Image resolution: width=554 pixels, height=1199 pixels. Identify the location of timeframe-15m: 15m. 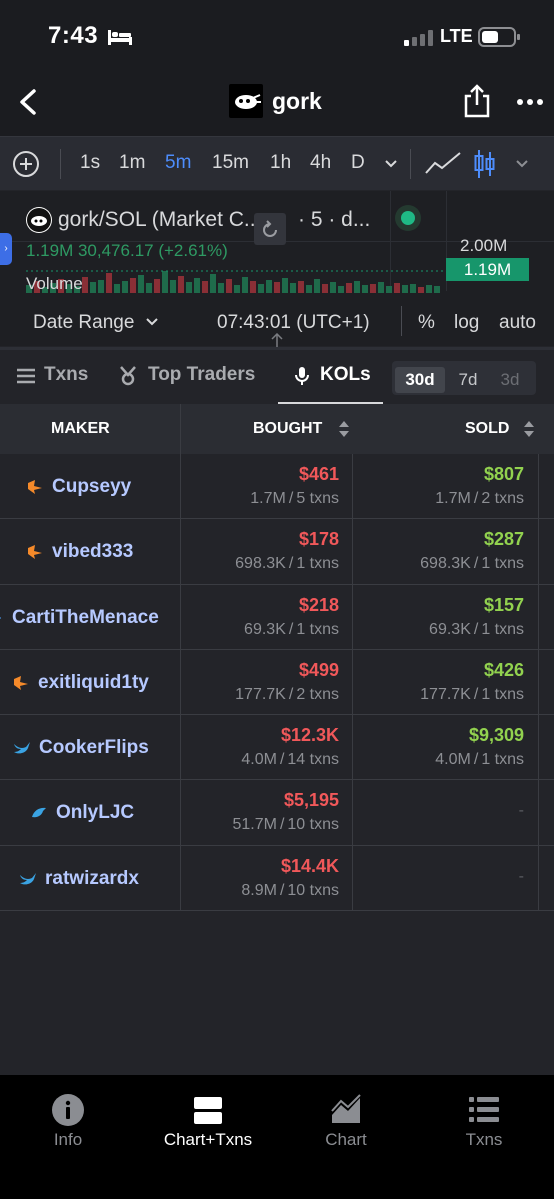
(230, 163).